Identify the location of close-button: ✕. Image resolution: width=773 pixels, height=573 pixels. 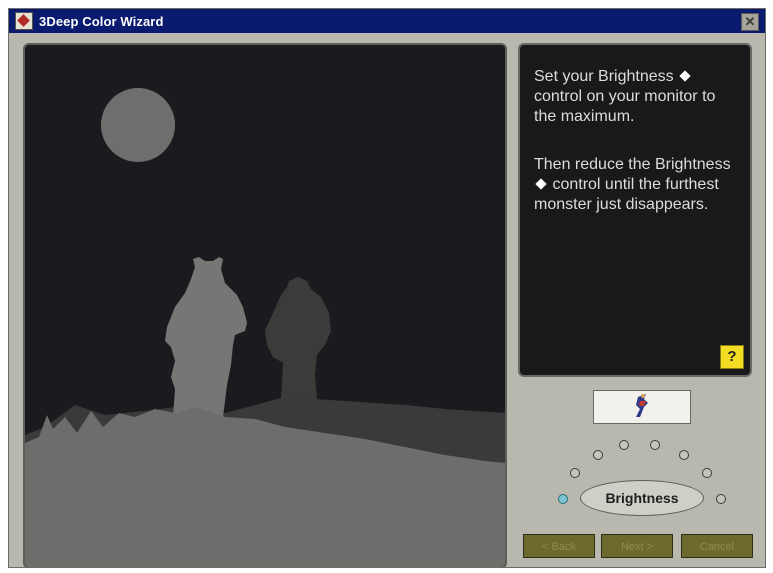
(750, 22).